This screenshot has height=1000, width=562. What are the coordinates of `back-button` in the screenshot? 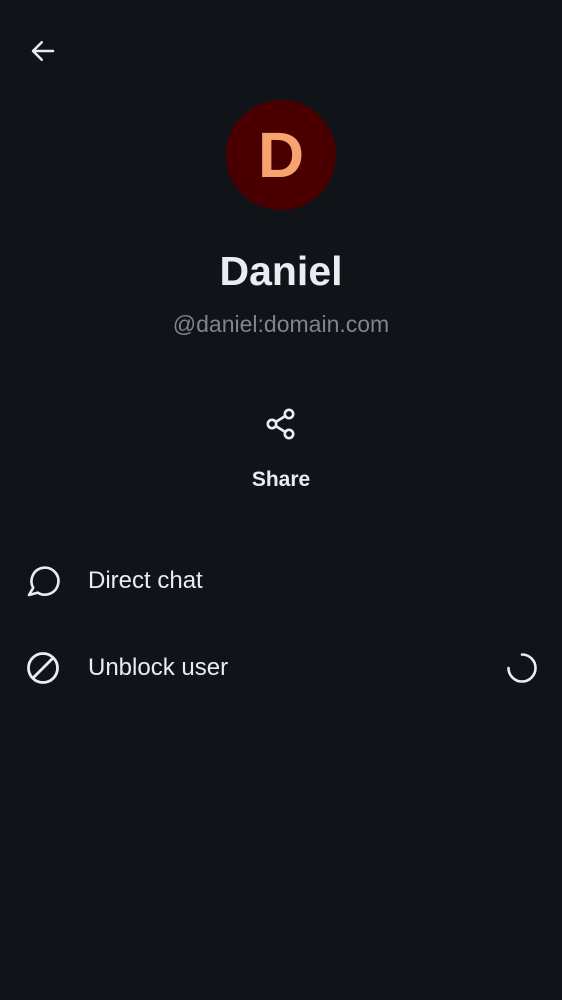 It's located at (43, 51).